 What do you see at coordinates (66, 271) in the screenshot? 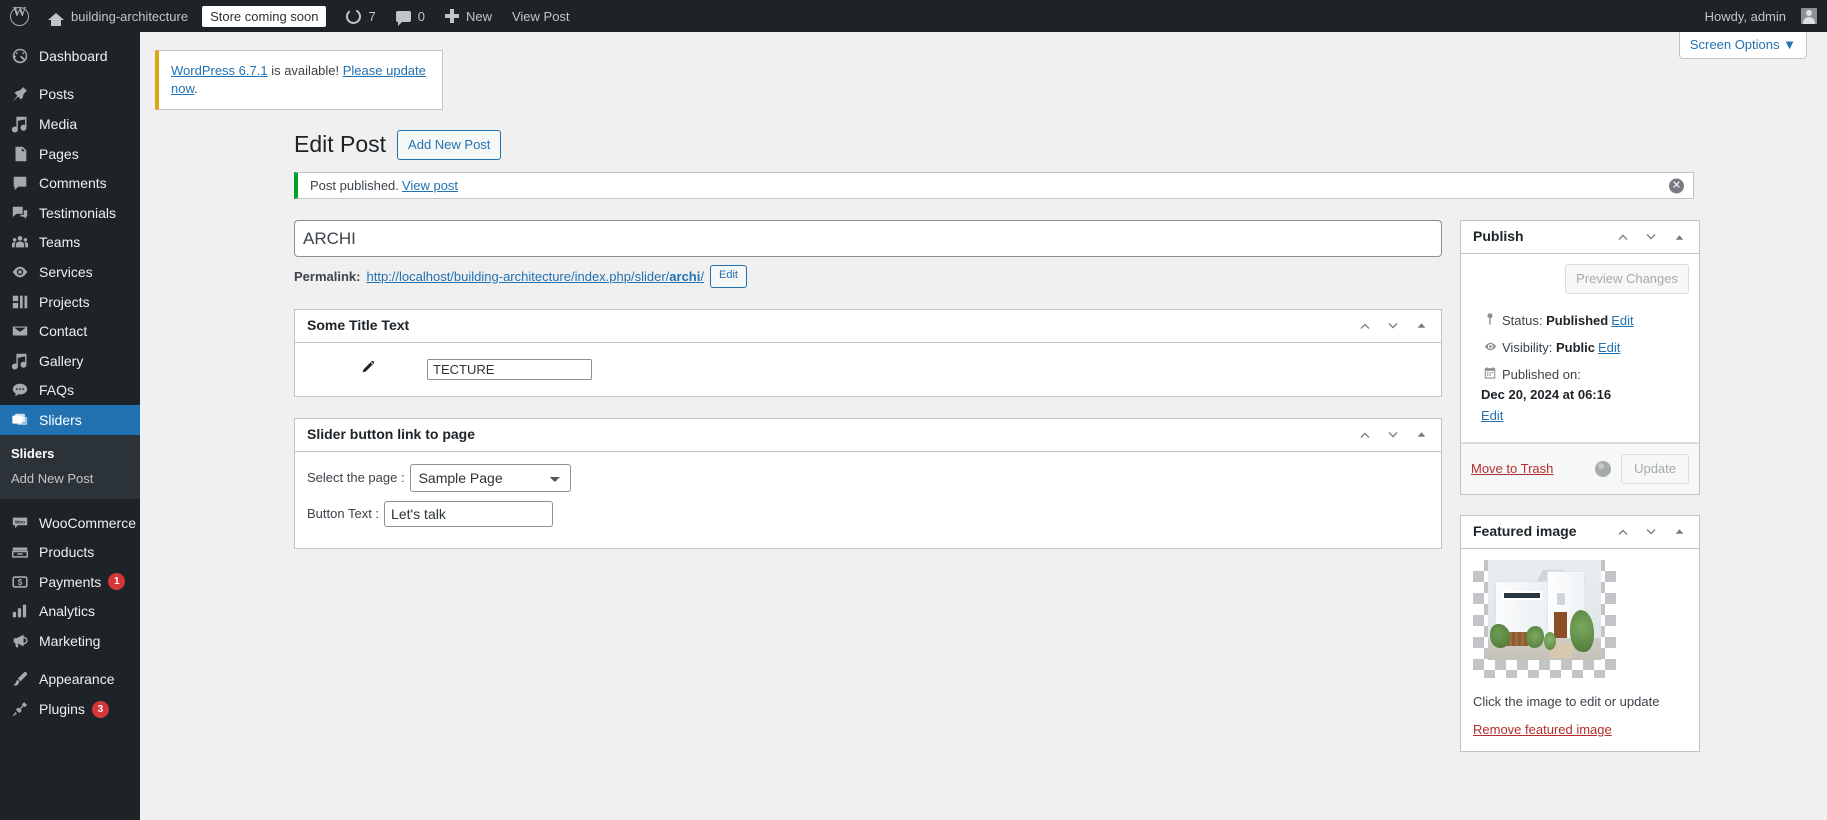
I see `sidebar-item-label: Services` at bounding box center [66, 271].